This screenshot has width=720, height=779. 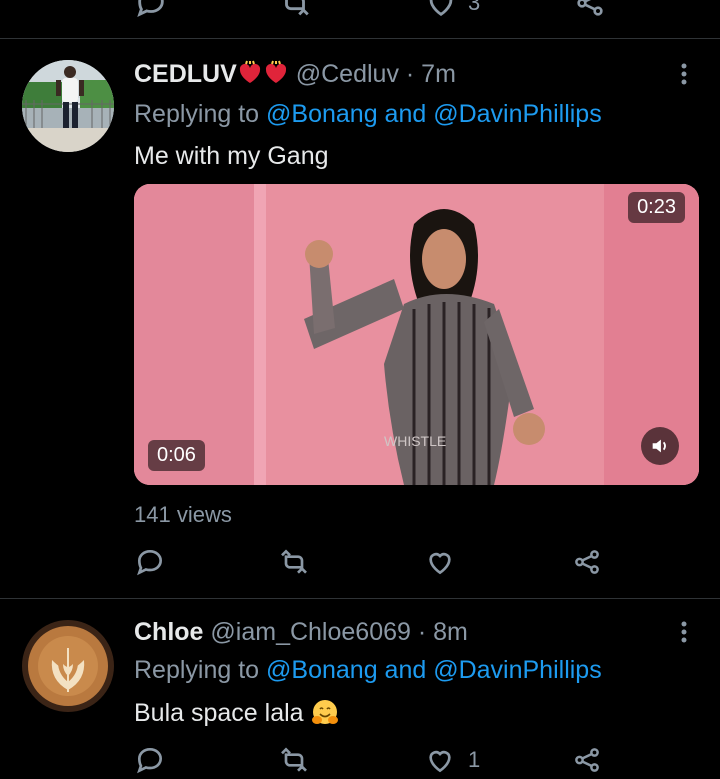 What do you see at coordinates (183, 514) in the screenshot?
I see `view-count: 141 views` at bounding box center [183, 514].